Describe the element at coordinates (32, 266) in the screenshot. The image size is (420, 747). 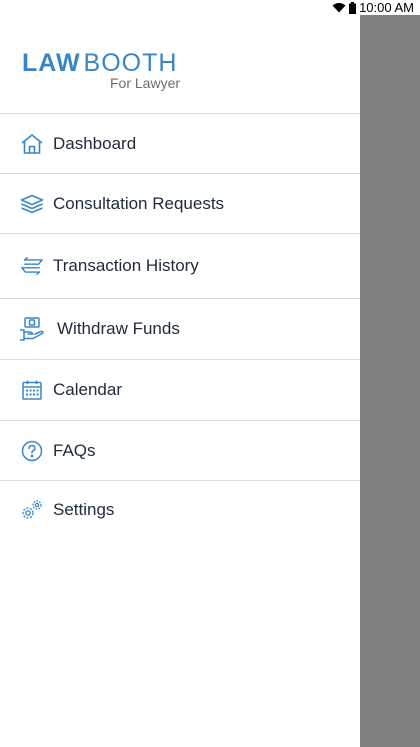
I see `transfer-arrows-icon` at that location.